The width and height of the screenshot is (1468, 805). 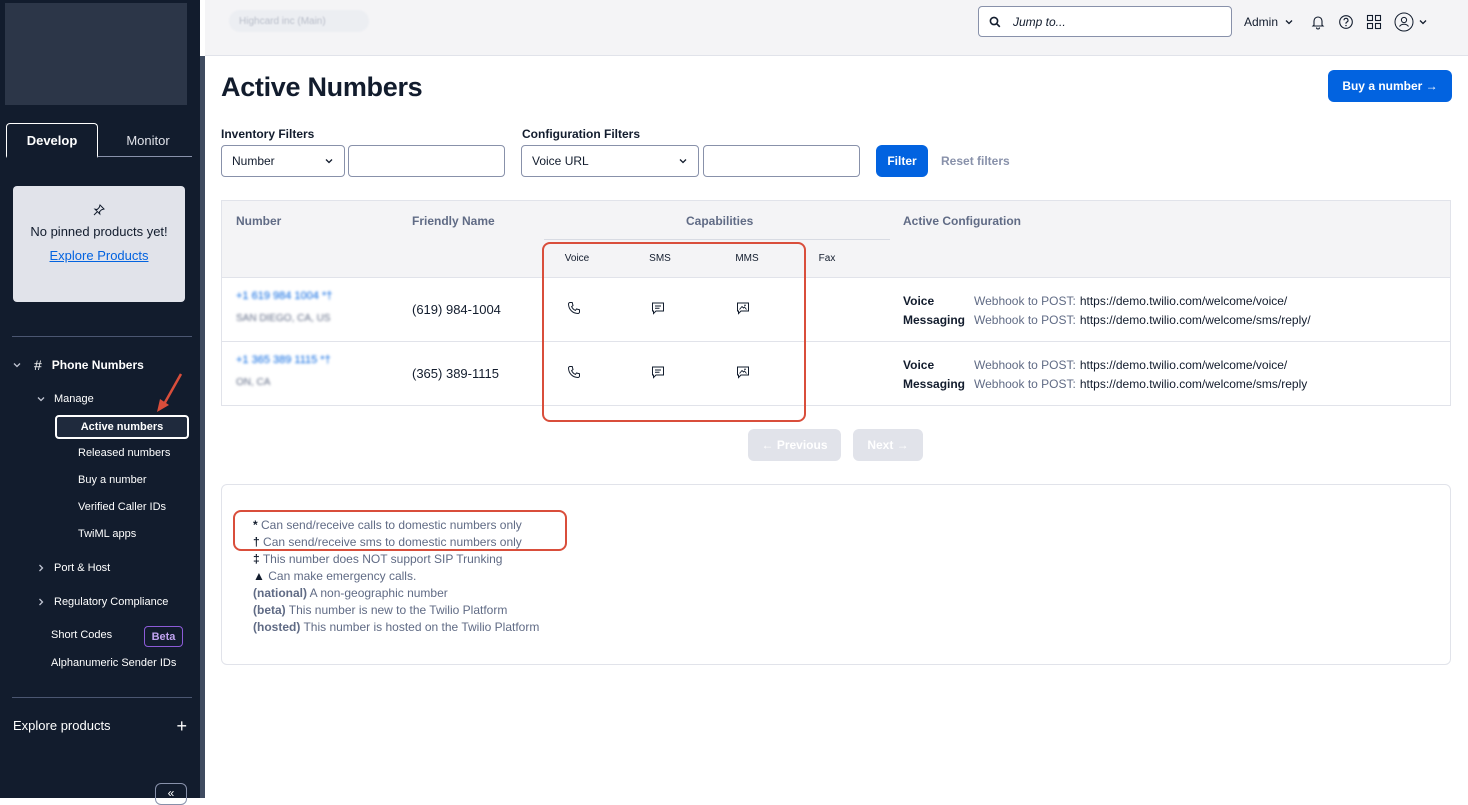 What do you see at coordinates (181, 725) in the screenshot?
I see `plus-icon: +` at bounding box center [181, 725].